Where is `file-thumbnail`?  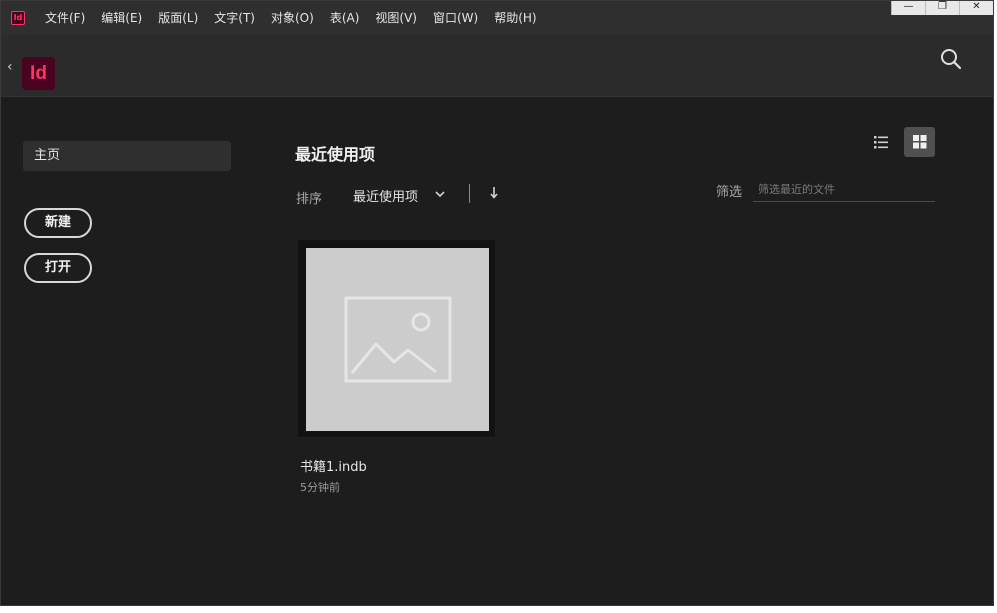
file-thumbnail is located at coordinates (397, 339).